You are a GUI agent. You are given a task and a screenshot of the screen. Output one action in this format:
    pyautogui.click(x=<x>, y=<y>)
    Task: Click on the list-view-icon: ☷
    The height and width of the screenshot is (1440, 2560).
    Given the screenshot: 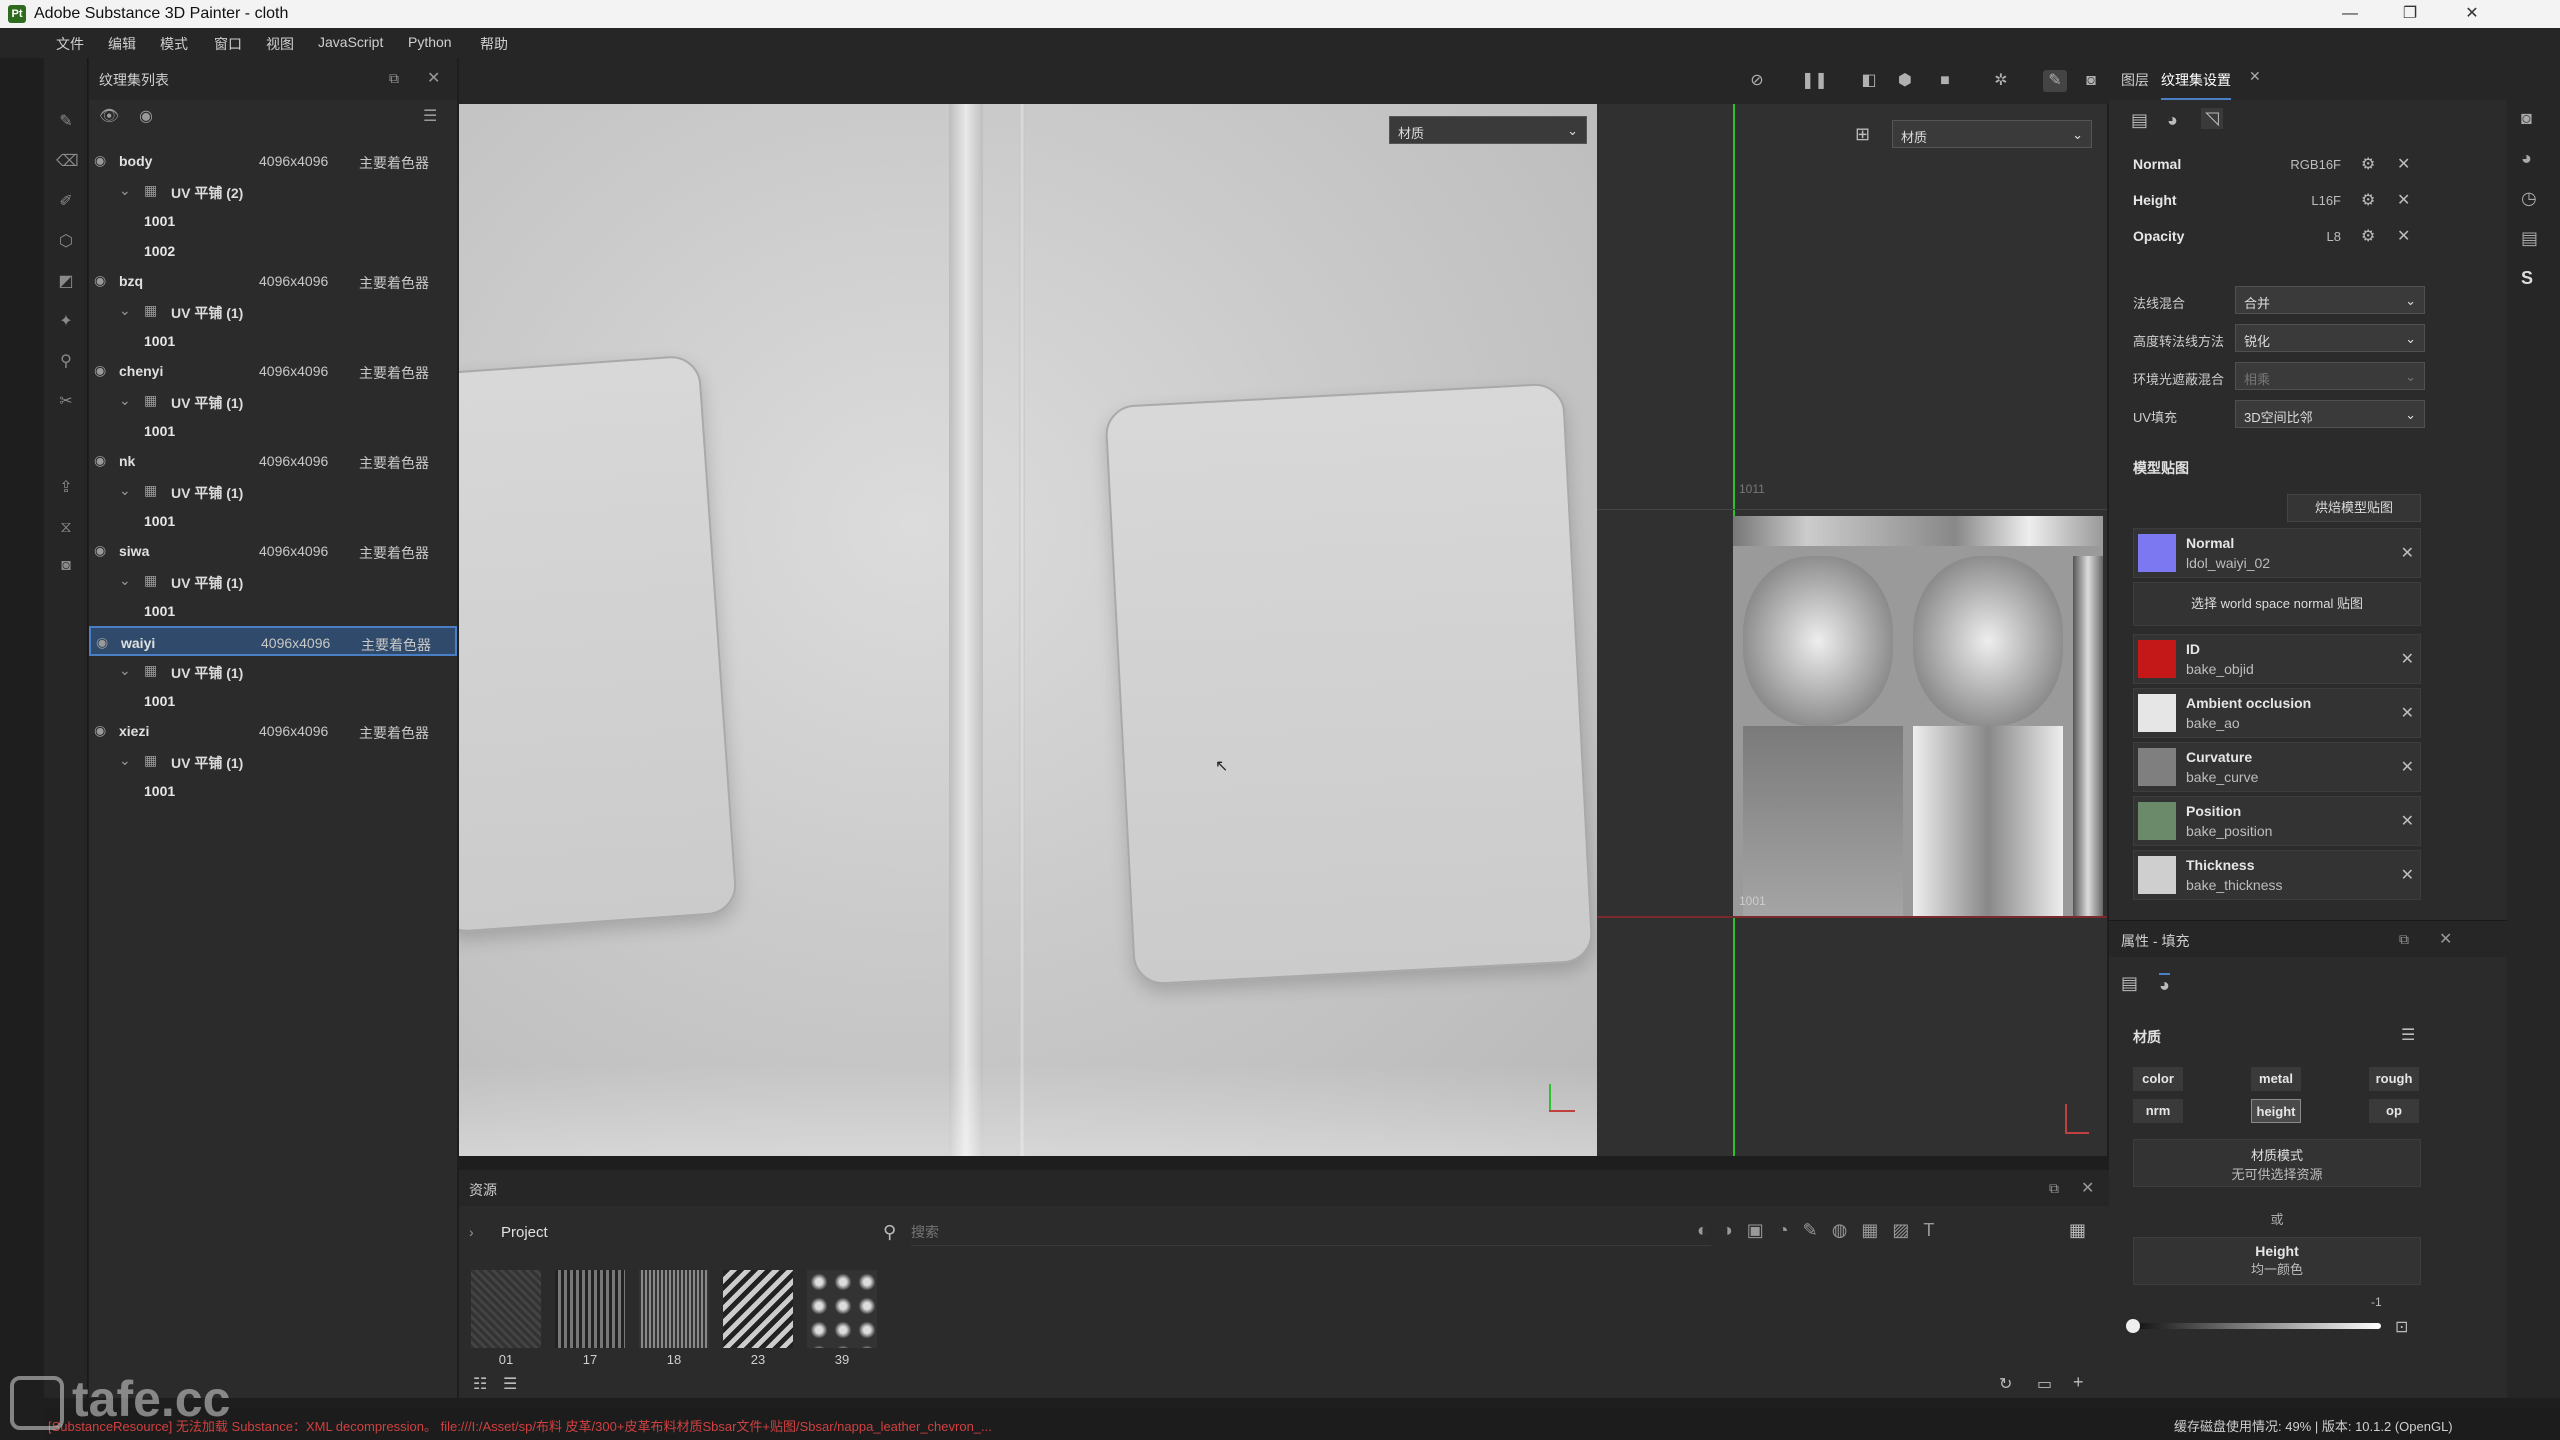 What is the action you would take?
    pyautogui.click(x=480, y=1384)
    